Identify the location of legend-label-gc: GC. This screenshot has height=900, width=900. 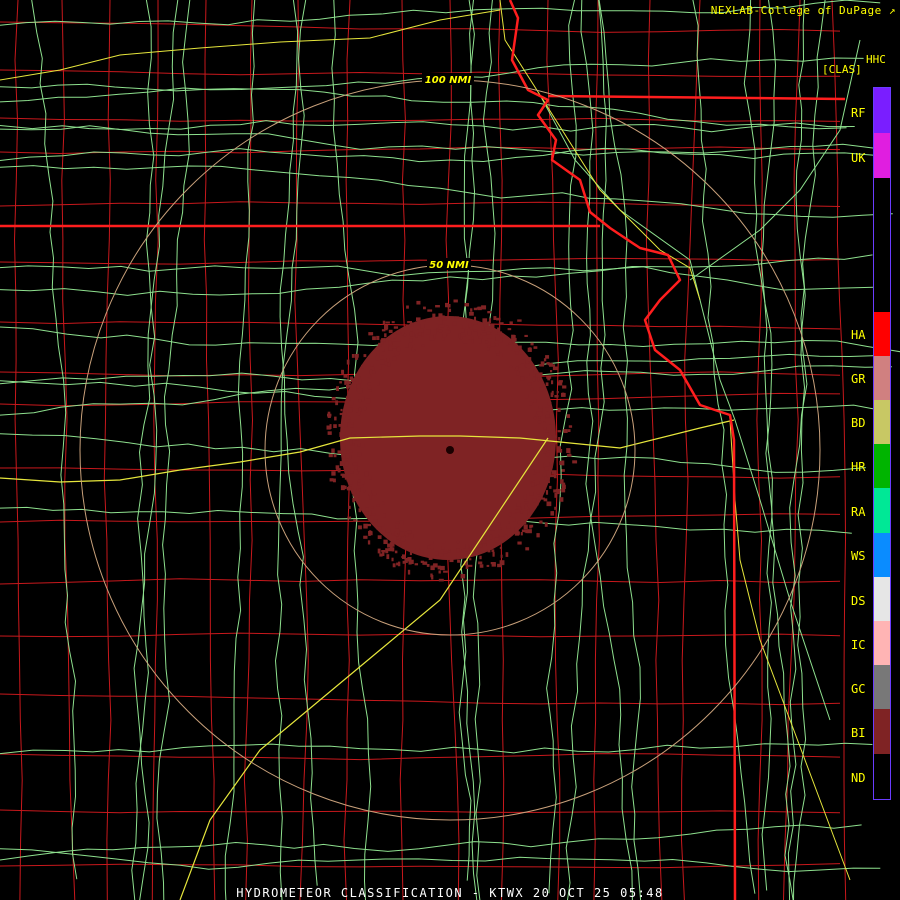
(858, 689).